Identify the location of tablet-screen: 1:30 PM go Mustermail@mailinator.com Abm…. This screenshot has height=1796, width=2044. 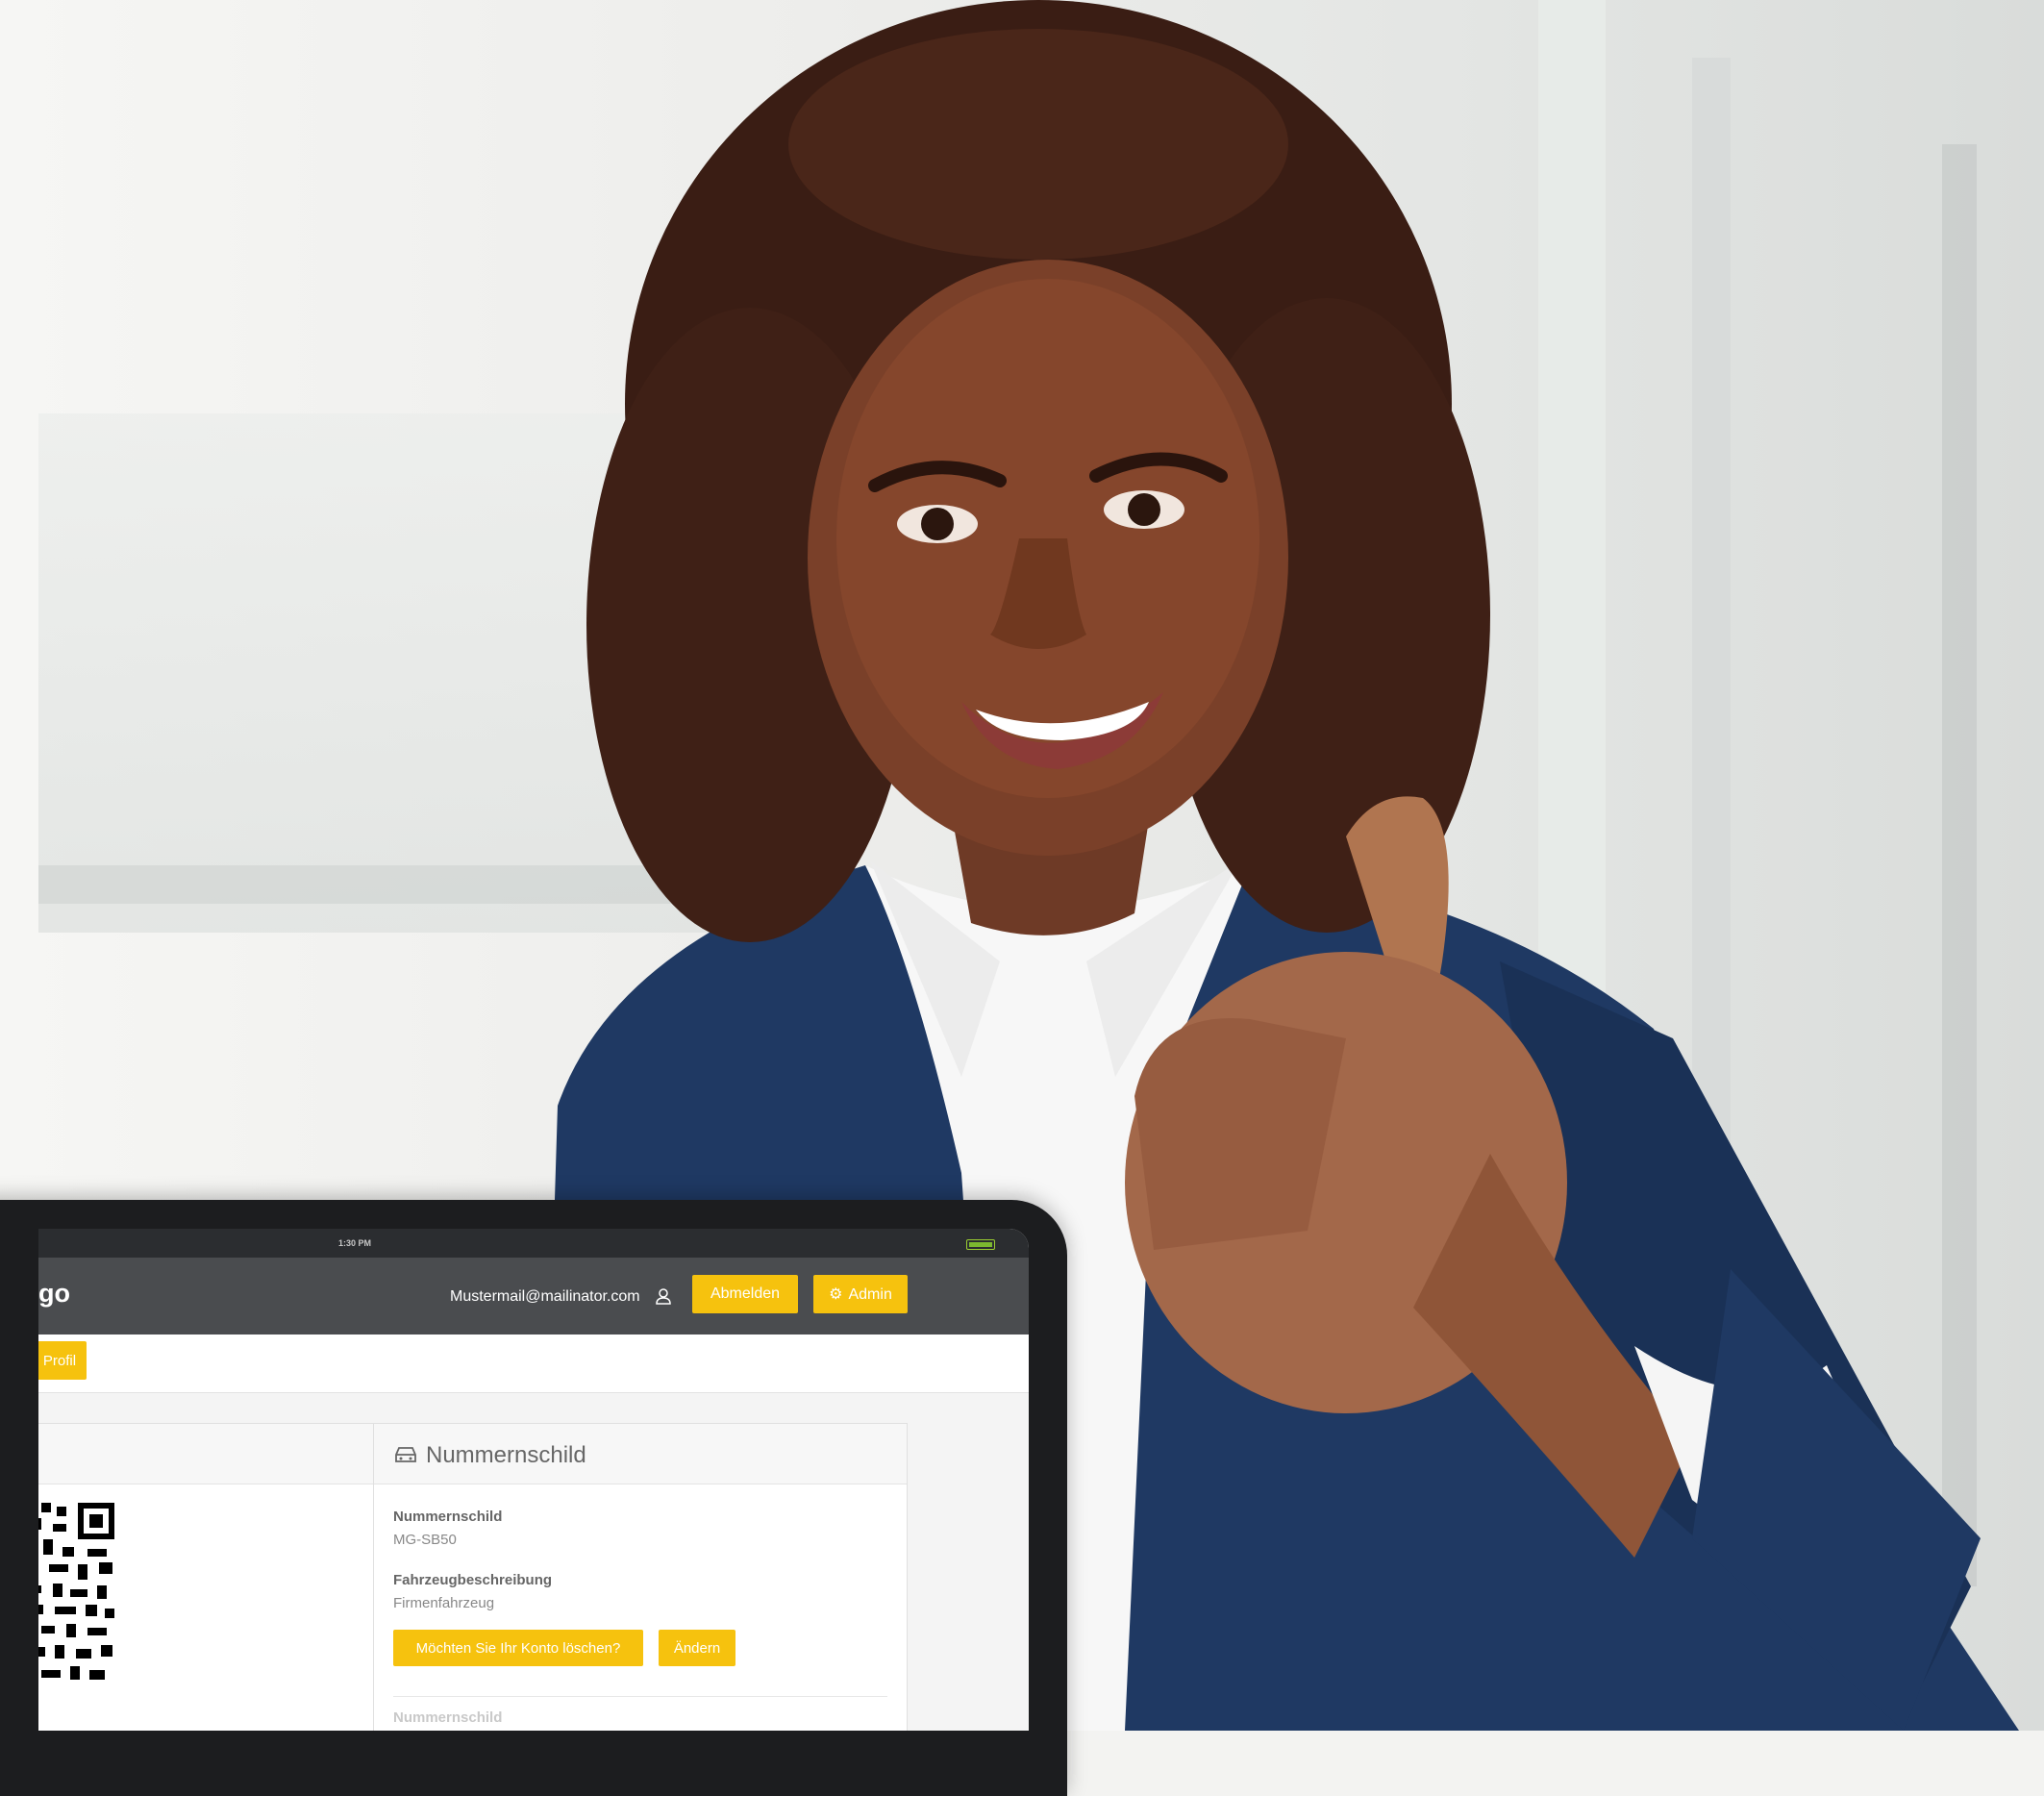
(533, 1480).